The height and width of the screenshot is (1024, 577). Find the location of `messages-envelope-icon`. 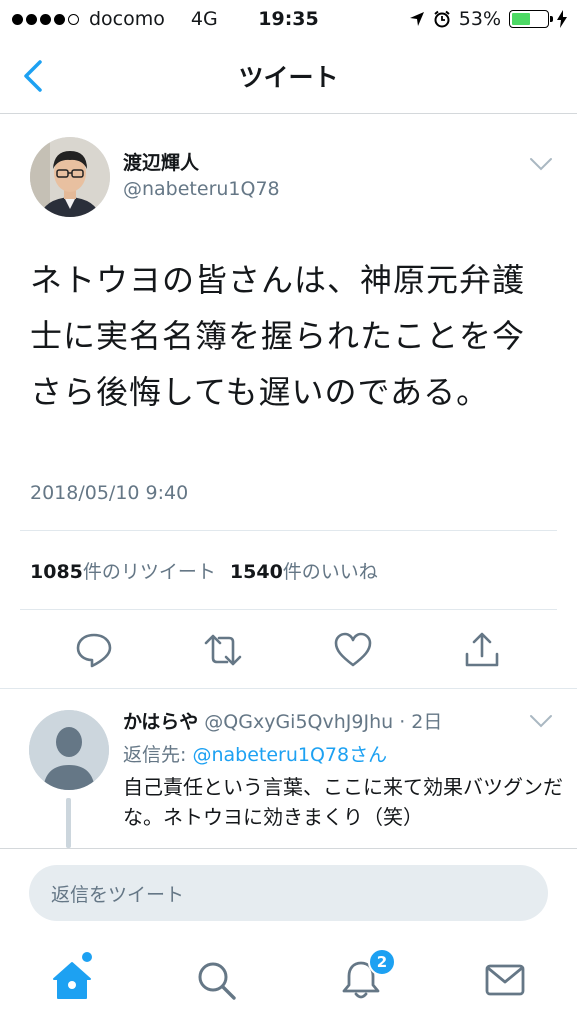

messages-envelope-icon is located at coordinates (505, 980).